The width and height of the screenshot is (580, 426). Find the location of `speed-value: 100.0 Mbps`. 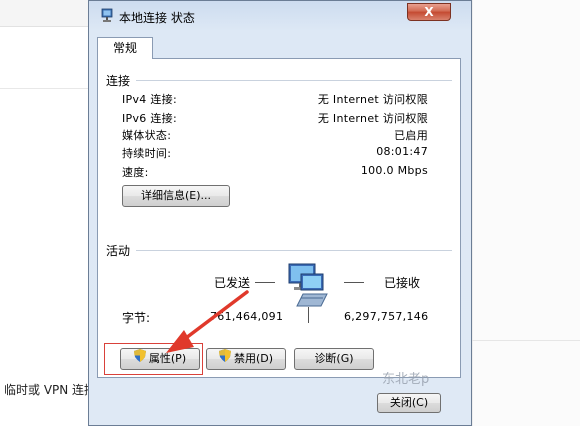

speed-value: 100.0 Mbps is located at coordinates (394, 170).